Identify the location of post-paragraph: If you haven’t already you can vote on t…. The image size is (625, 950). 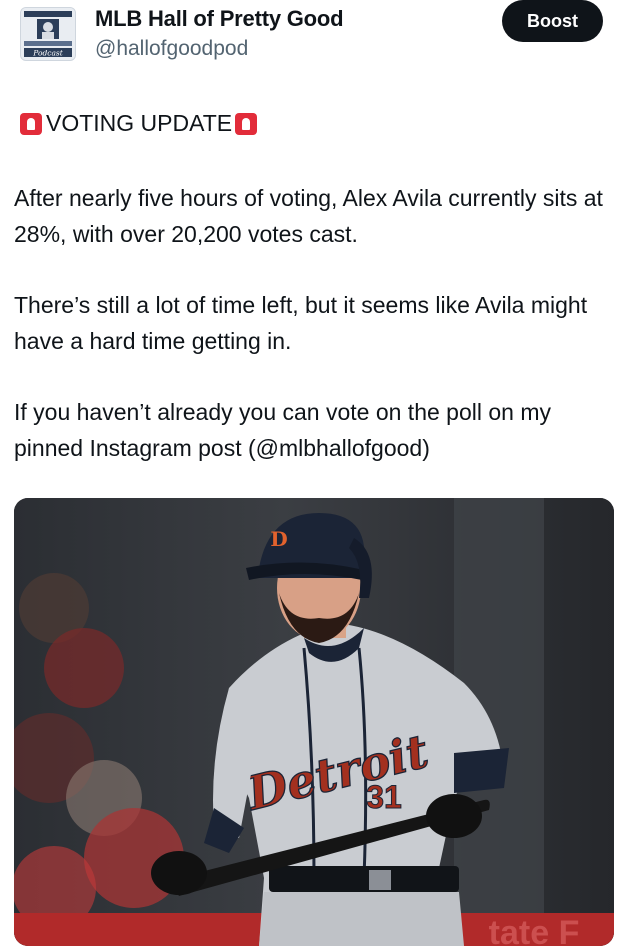
(282, 430).